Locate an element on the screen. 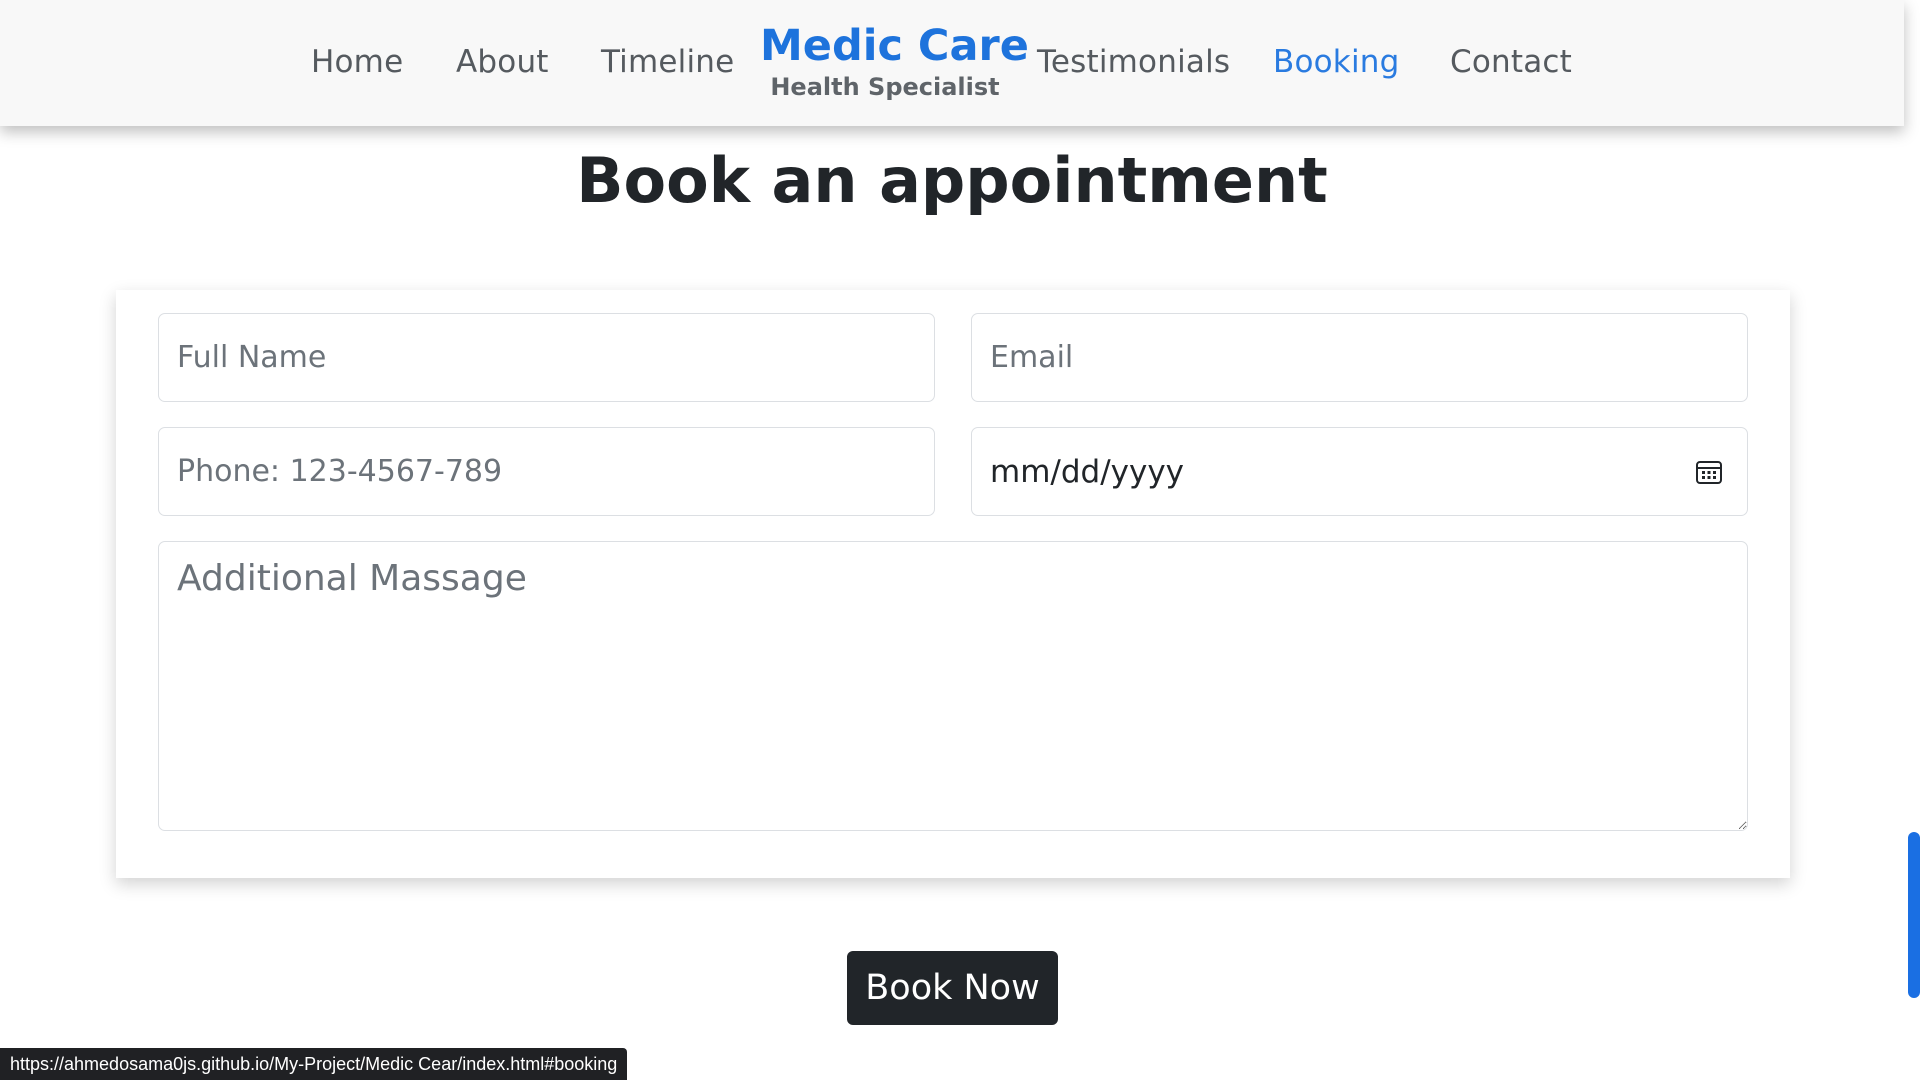 The width and height of the screenshot is (1920, 1080). date-value: mm/dd/yyyy is located at coordinates (1087, 471).